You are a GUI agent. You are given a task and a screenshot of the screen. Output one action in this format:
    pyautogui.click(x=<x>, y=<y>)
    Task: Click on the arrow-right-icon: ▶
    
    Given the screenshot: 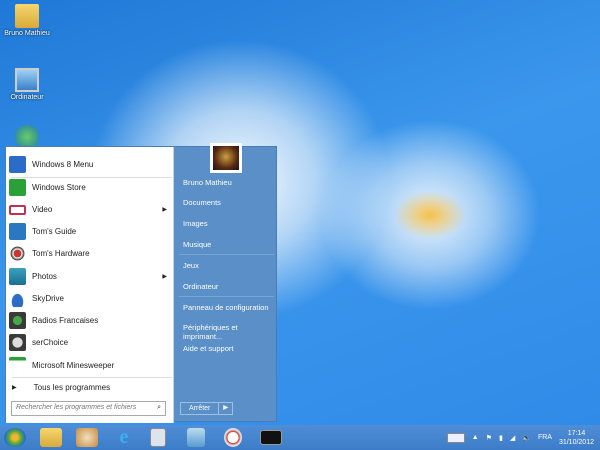 What is the action you would take?
    pyautogui.click(x=14, y=388)
    